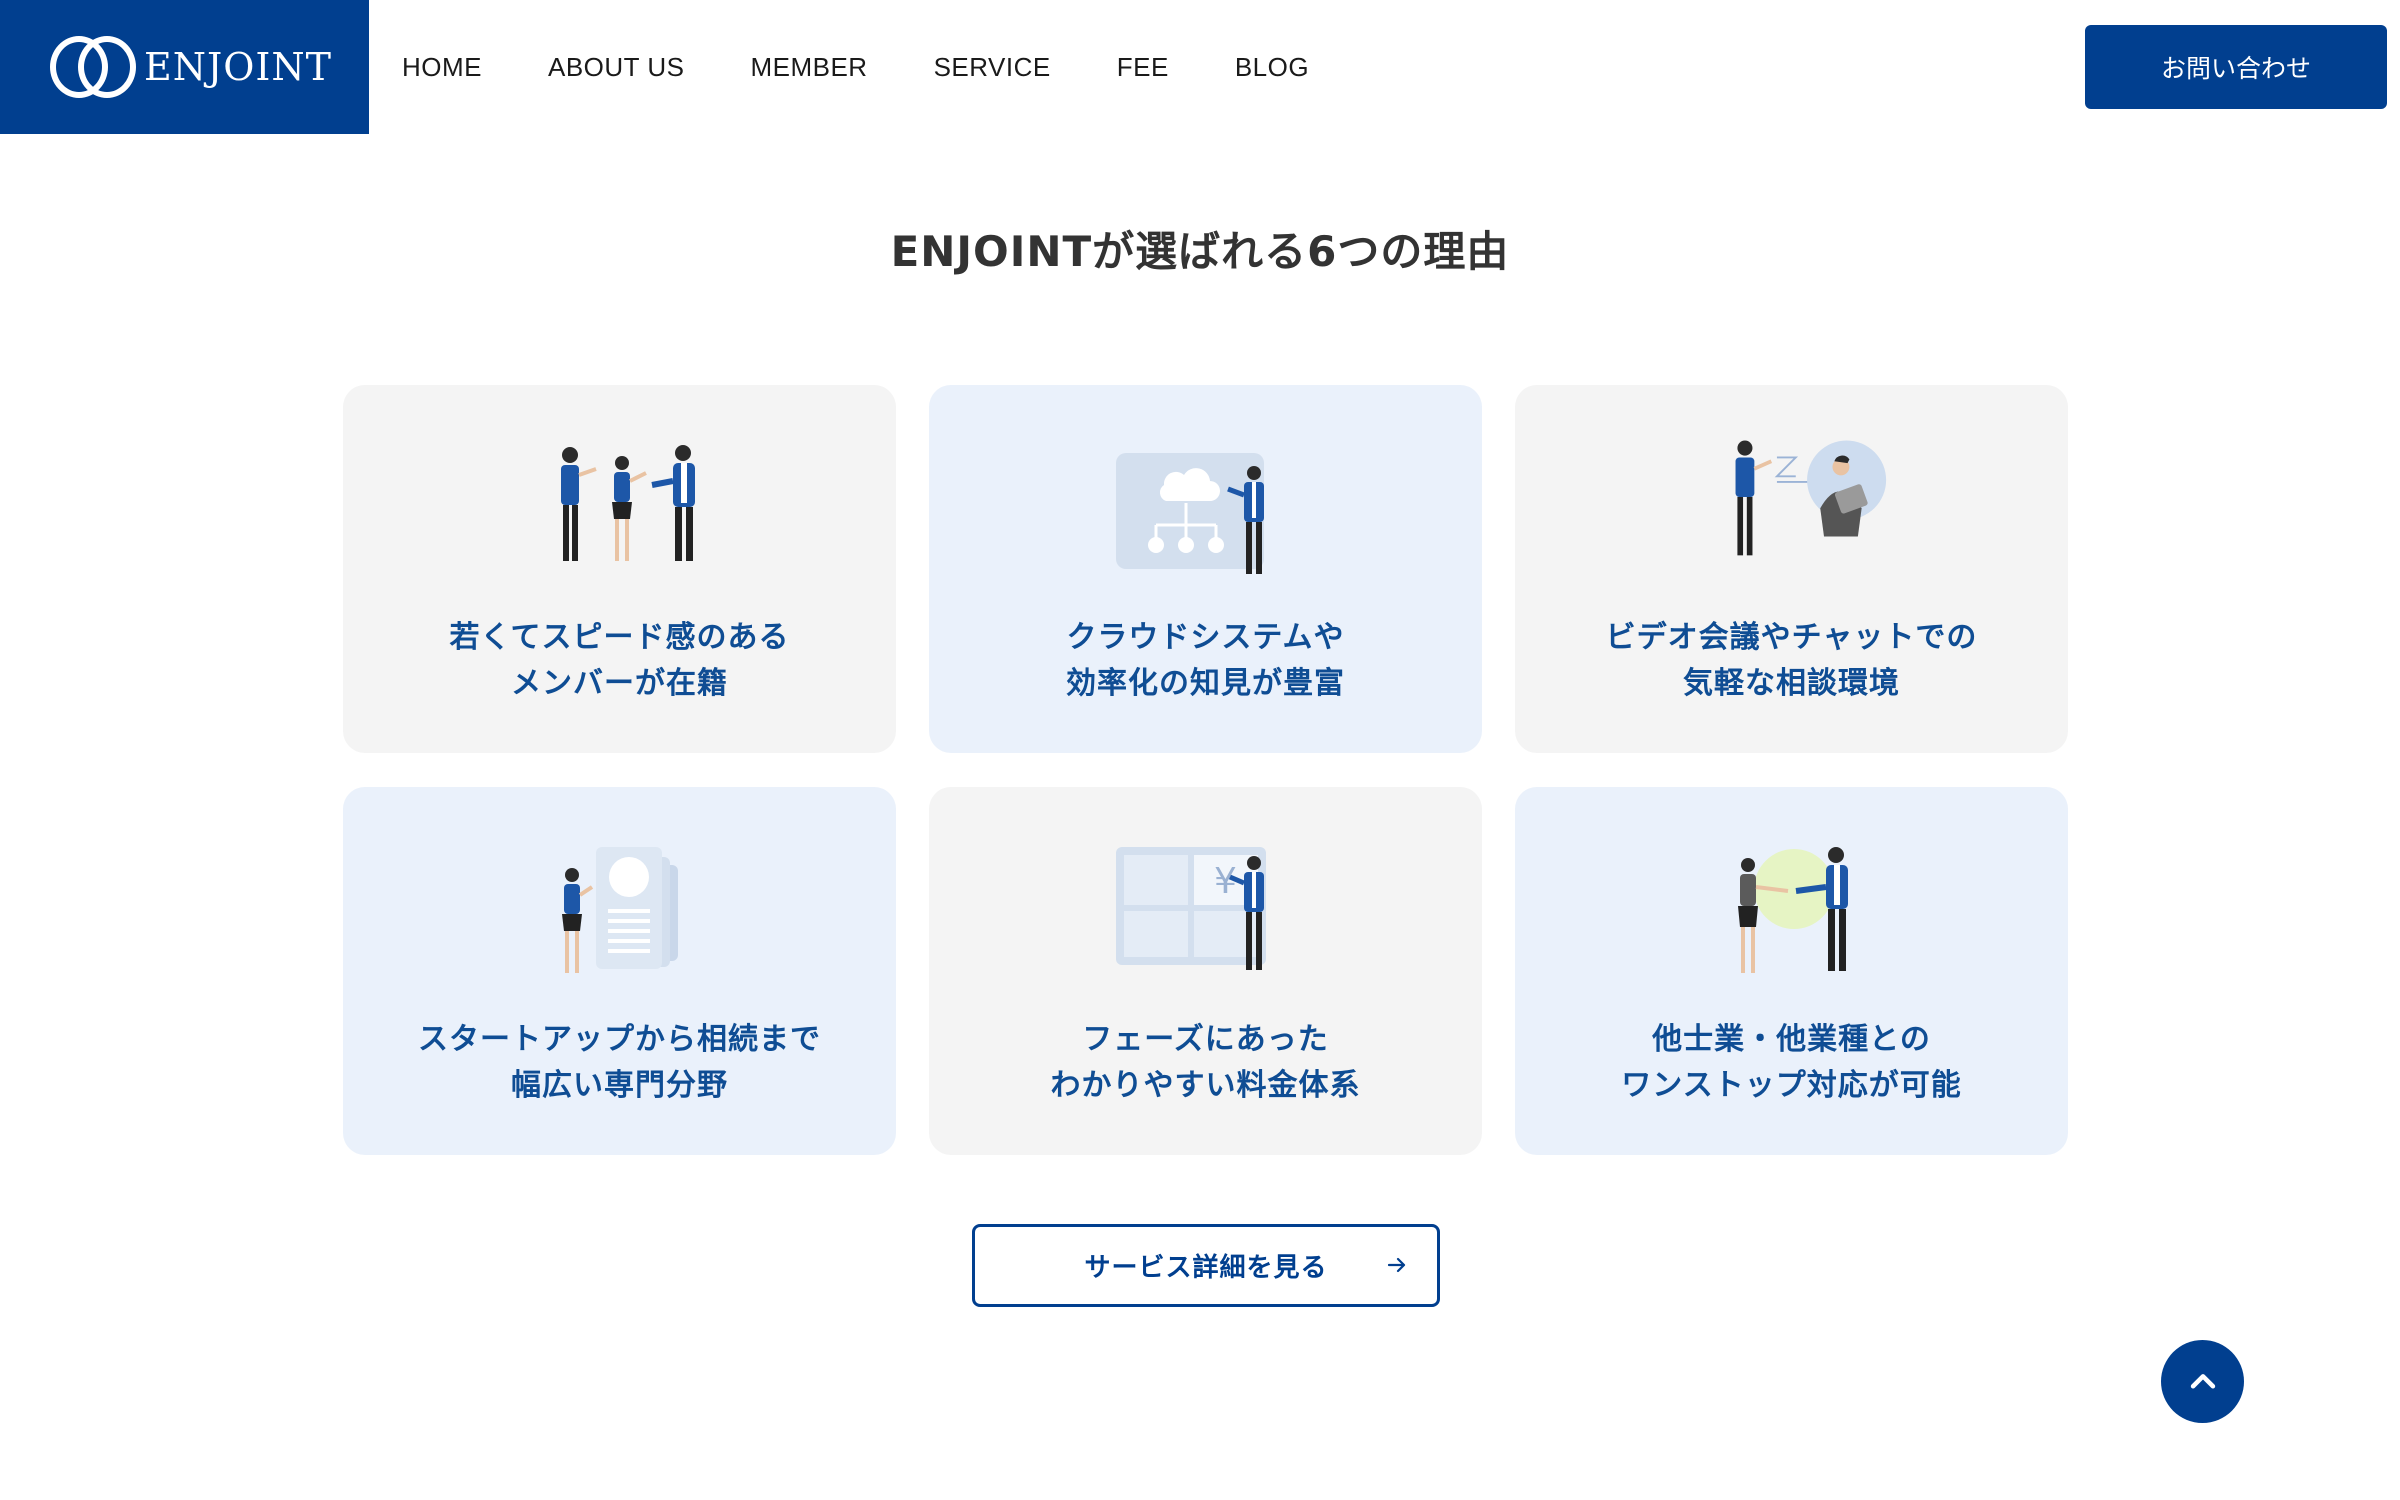 This screenshot has height=1500, width=2400. What do you see at coordinates (442, 67) in the screenshot?
I see `nav-home: HOME` at bounding box center [442, 67].